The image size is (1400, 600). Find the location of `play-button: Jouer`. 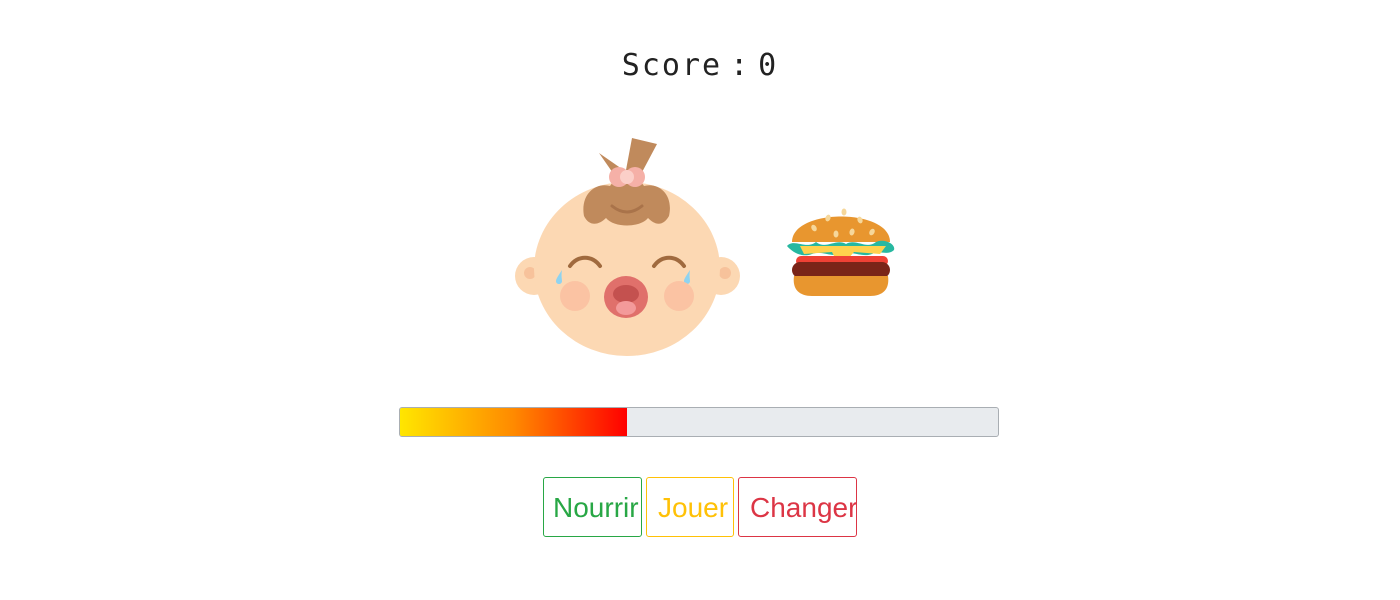

play-button: Jouer is located at coordinates (690, 507).